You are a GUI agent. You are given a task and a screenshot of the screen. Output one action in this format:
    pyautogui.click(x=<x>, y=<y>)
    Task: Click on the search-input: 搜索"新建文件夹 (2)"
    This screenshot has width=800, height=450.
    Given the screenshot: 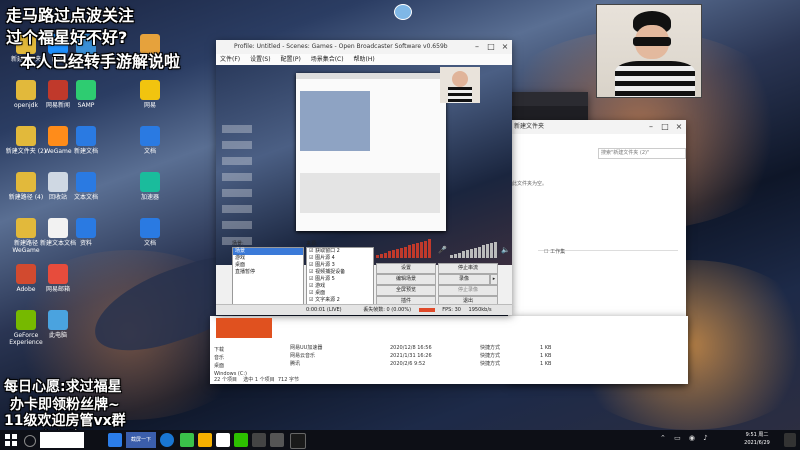 What is the action you would take?
    pyautogui.click(x=642, y=153)
    